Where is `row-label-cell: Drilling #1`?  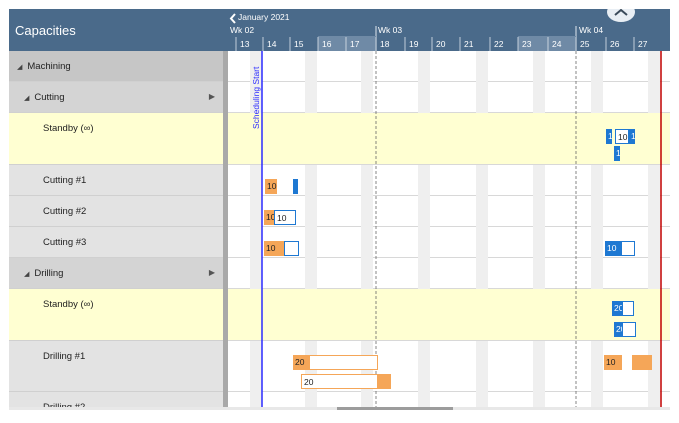 row-label-cell: Drilling #1 is located at coordinates (116, 366).